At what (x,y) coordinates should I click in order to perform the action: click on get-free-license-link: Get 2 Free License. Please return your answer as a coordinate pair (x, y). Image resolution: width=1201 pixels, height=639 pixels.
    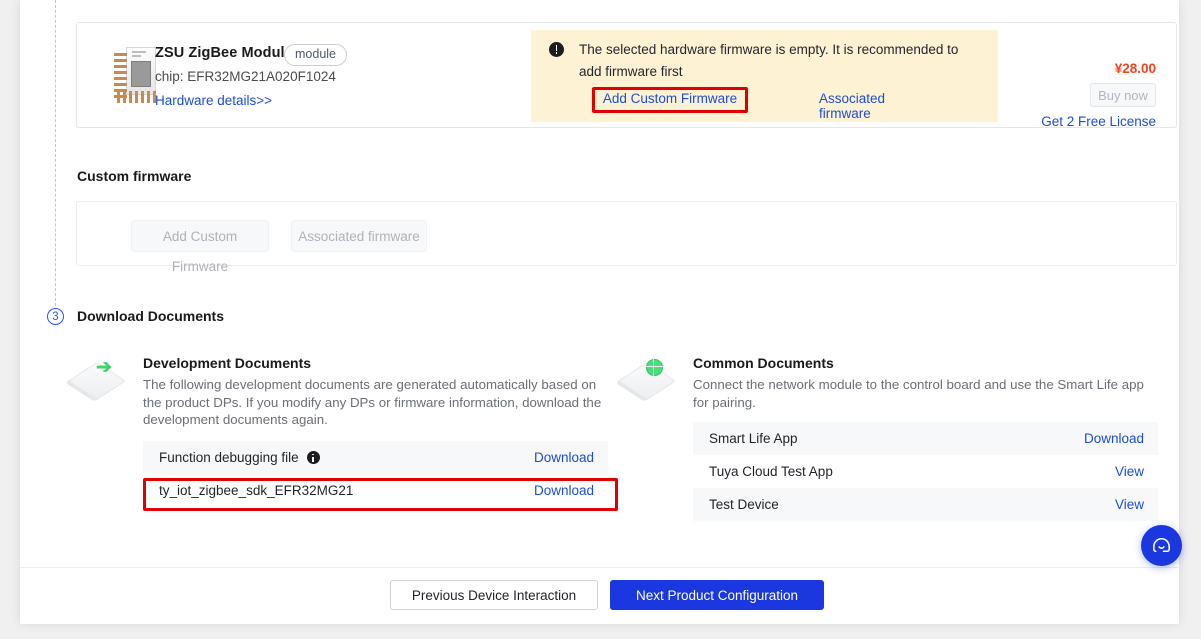
    Looking at the image, I should click on (1098, 121).